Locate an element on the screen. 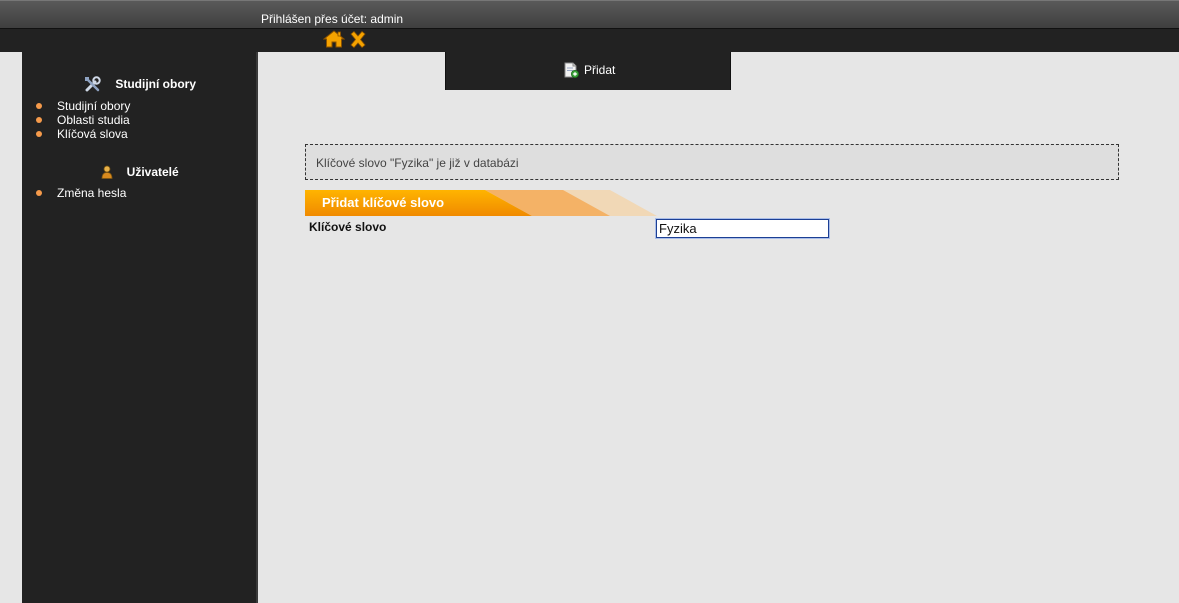 This screenshot has width=1179, height=603. tab-pridat-content: Přidat is located at coordinates (589, 70).